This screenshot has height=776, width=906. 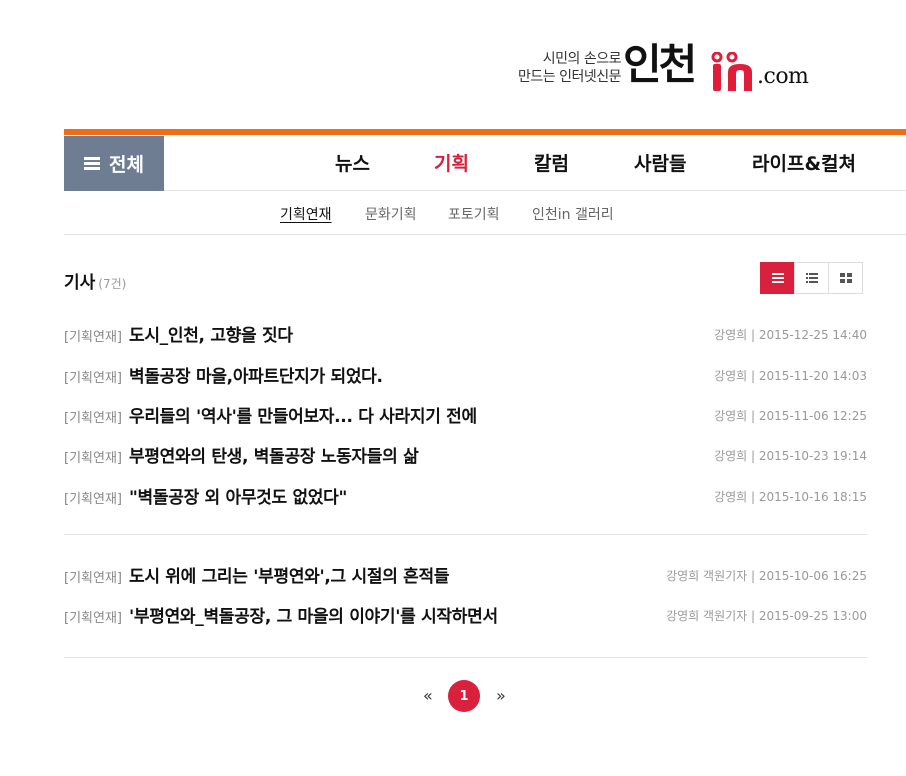 What do you see at coordinates (563, 68) in the screenshot?
I see `logo-tagline: 시민의 손으로 만드는 인터넷신문` at bounding box center [563, 68].